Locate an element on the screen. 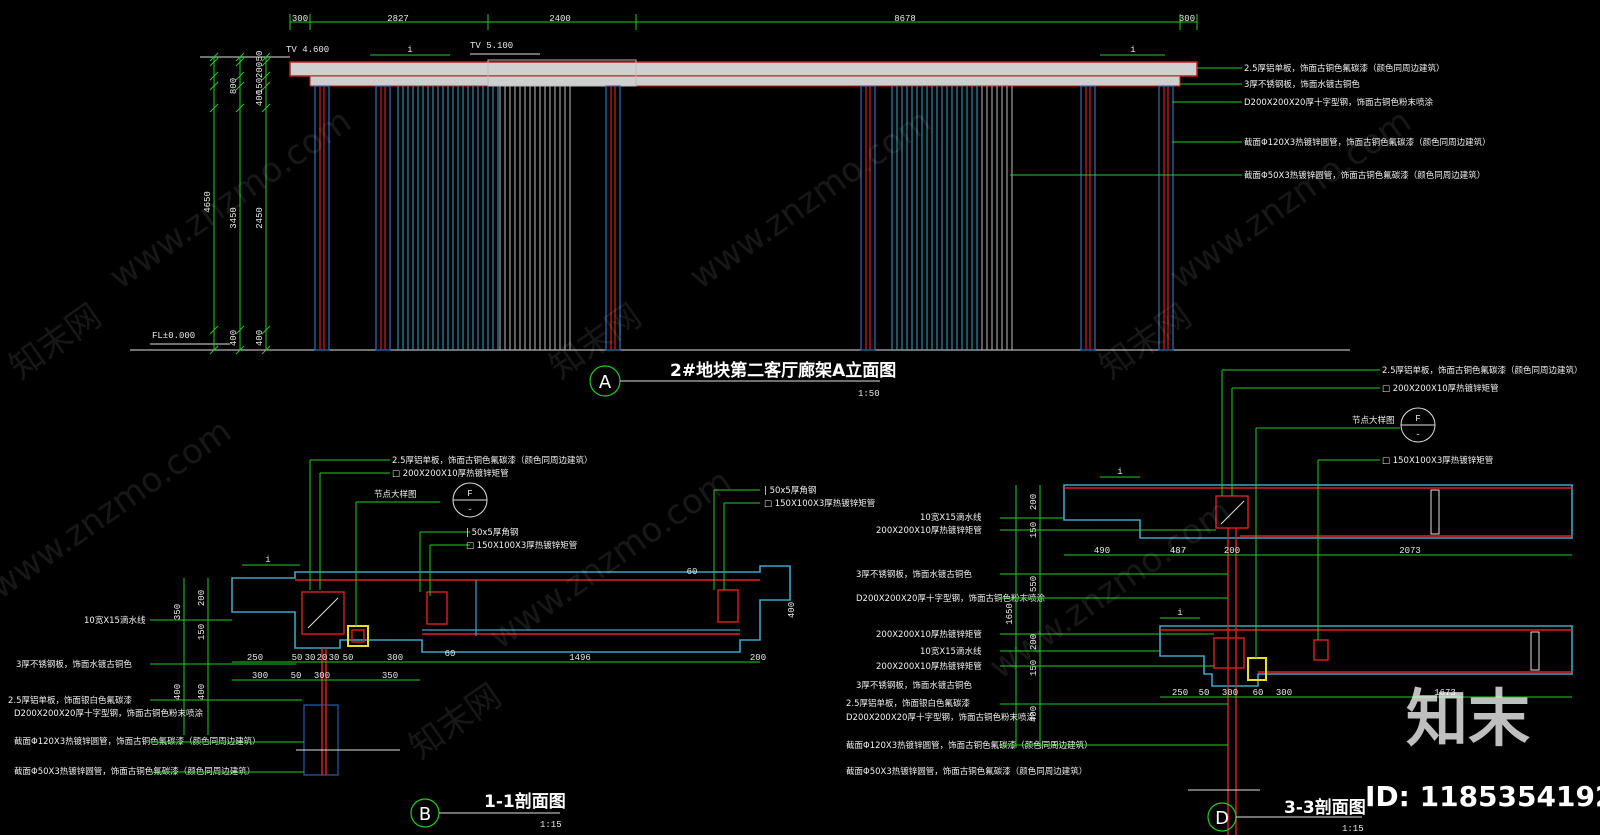 Image resolution: width=1600 pixels, height=835 pixels. d-dim-top-4: 2073 is located at coordinates (1410, 551).